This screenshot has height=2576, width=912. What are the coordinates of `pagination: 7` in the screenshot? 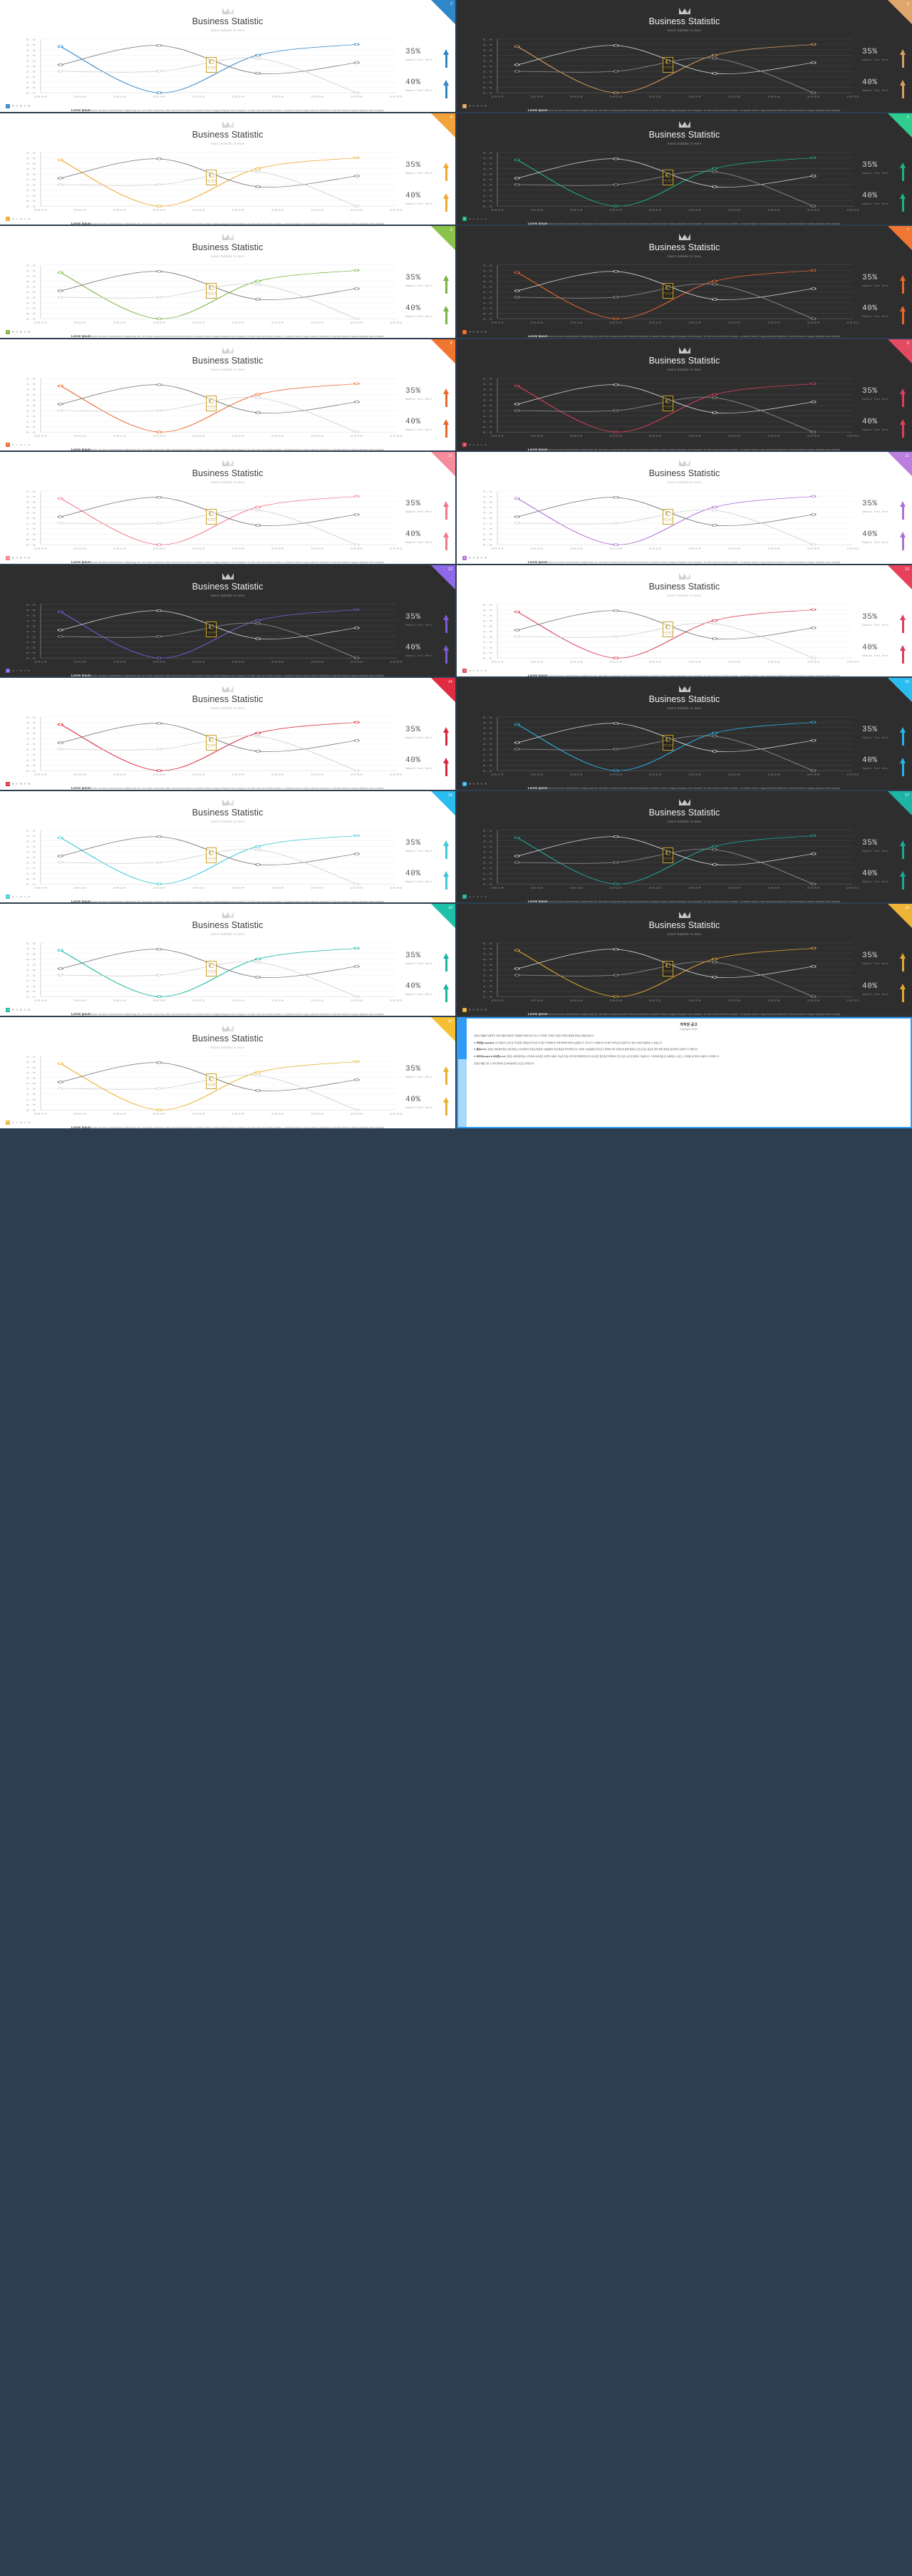 It's located at (474, 331).